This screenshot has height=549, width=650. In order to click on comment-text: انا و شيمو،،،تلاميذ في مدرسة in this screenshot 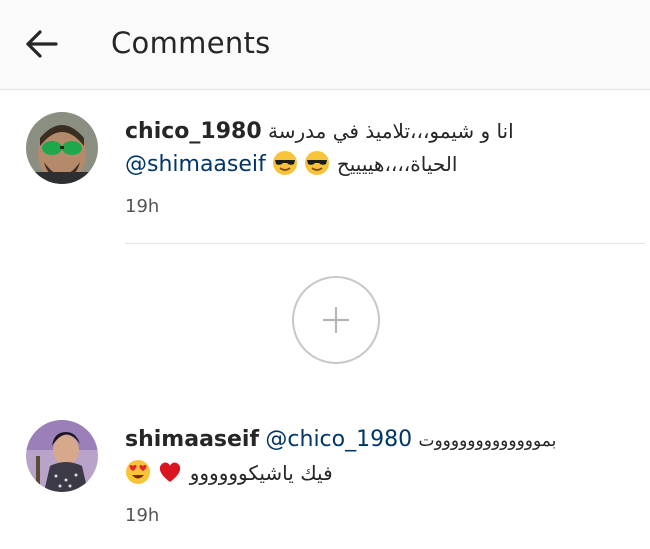, I will do `click(391, 131)`.